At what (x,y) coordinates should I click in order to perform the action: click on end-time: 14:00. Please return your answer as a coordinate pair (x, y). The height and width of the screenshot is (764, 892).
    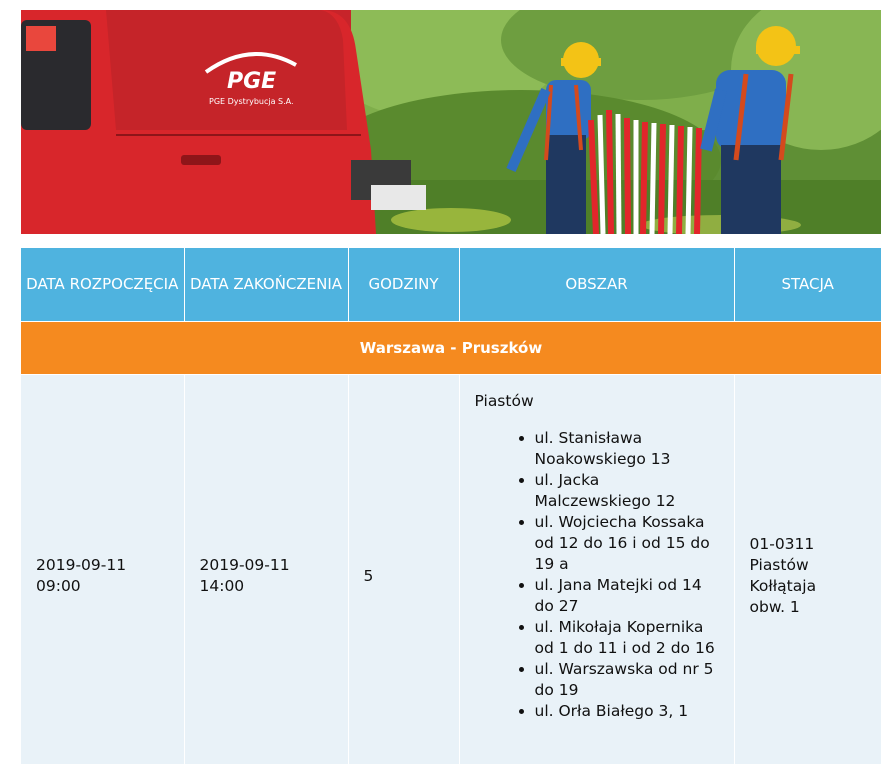
    Looking at the image, I should click on (222, 586).